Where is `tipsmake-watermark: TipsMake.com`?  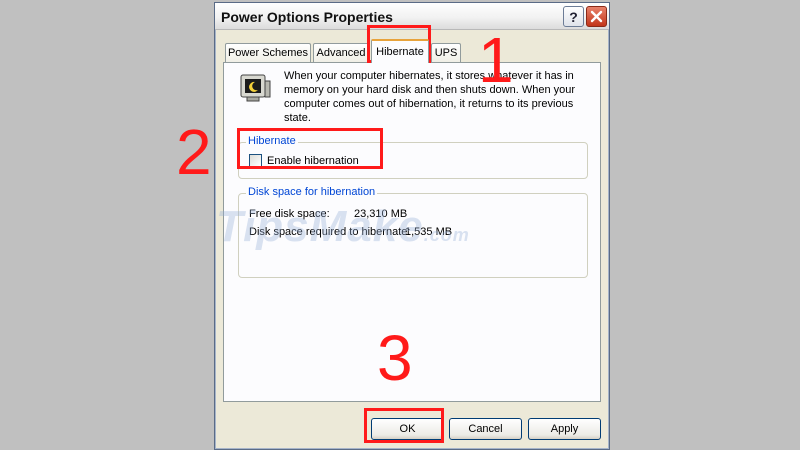
tipsmake-watermark: TipsMake.com is located at coordinates (343, 227).